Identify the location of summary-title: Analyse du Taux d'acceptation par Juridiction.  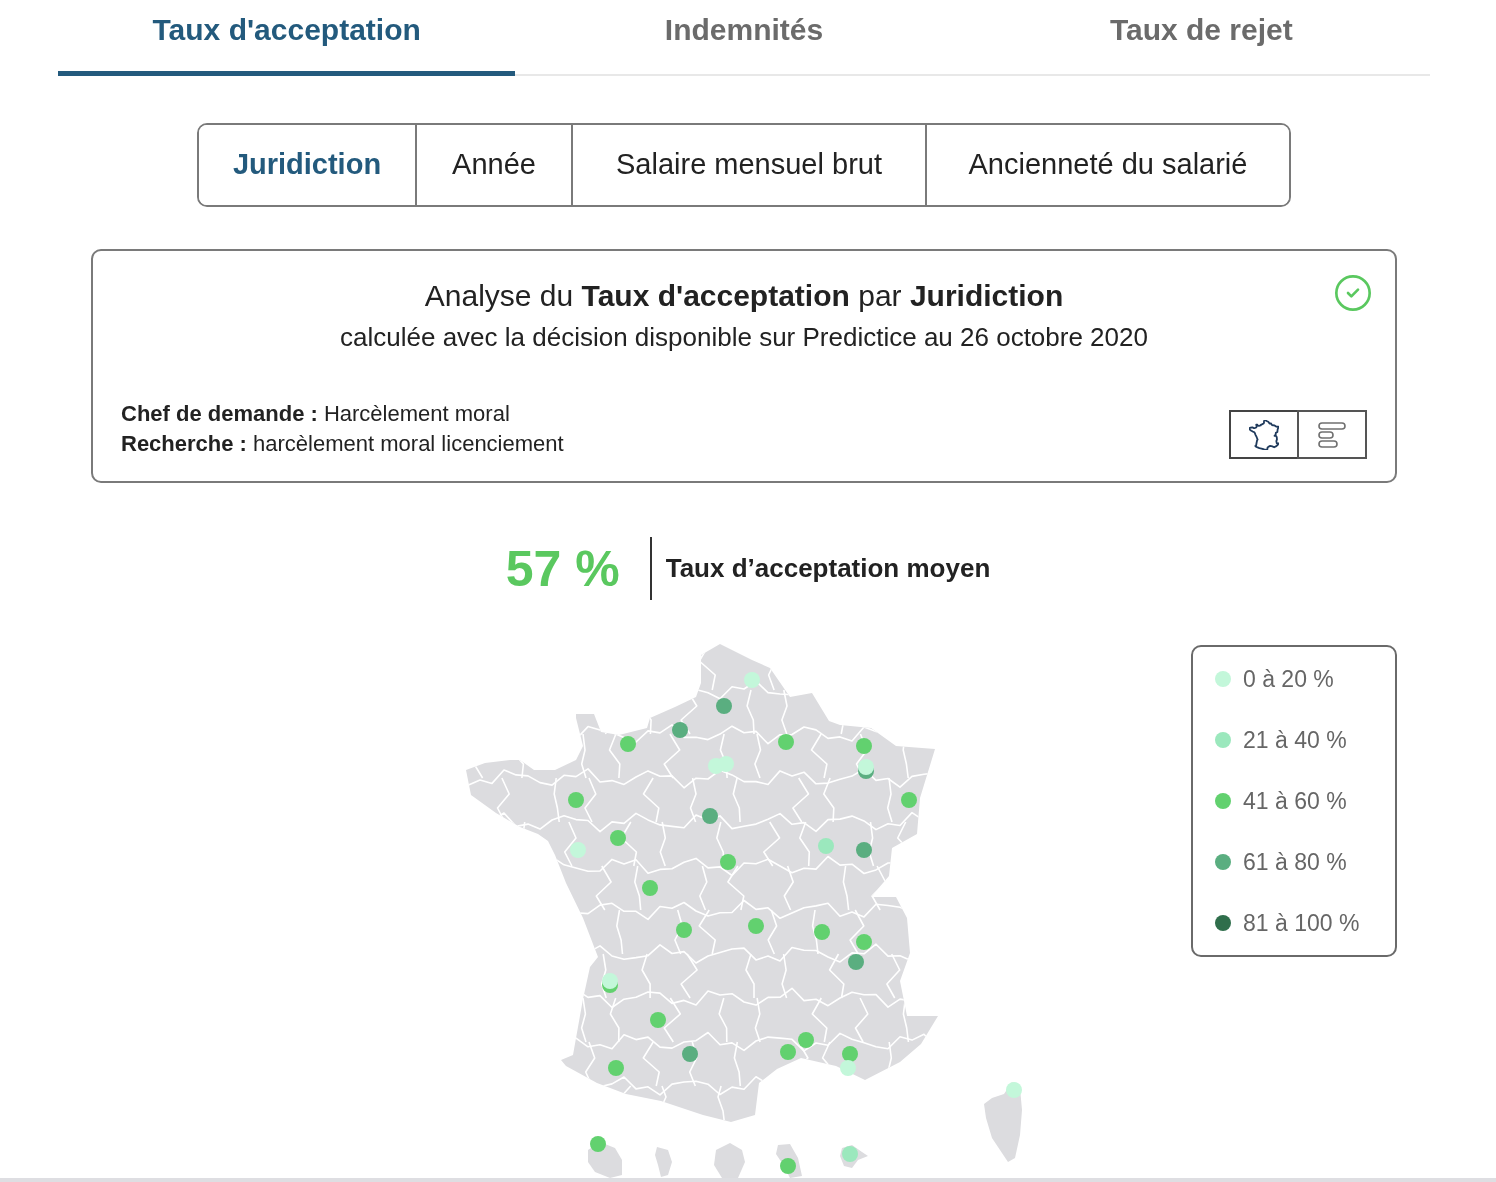
(744, 296).